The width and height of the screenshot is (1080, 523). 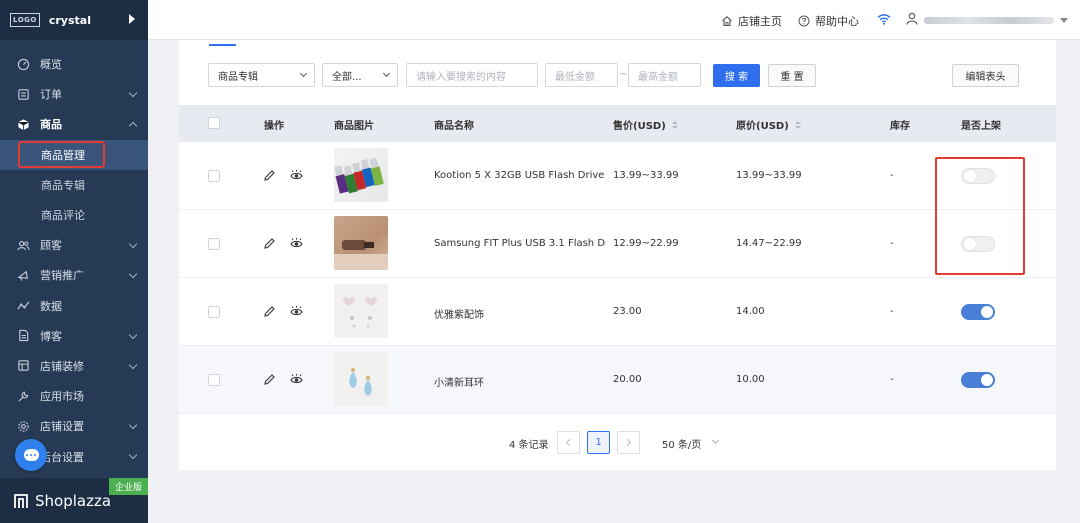 What do you see at coordinates (664, 75) in the screenshot?
I see `max-amount-input: 最高金额` at bounding box center [664, 75].